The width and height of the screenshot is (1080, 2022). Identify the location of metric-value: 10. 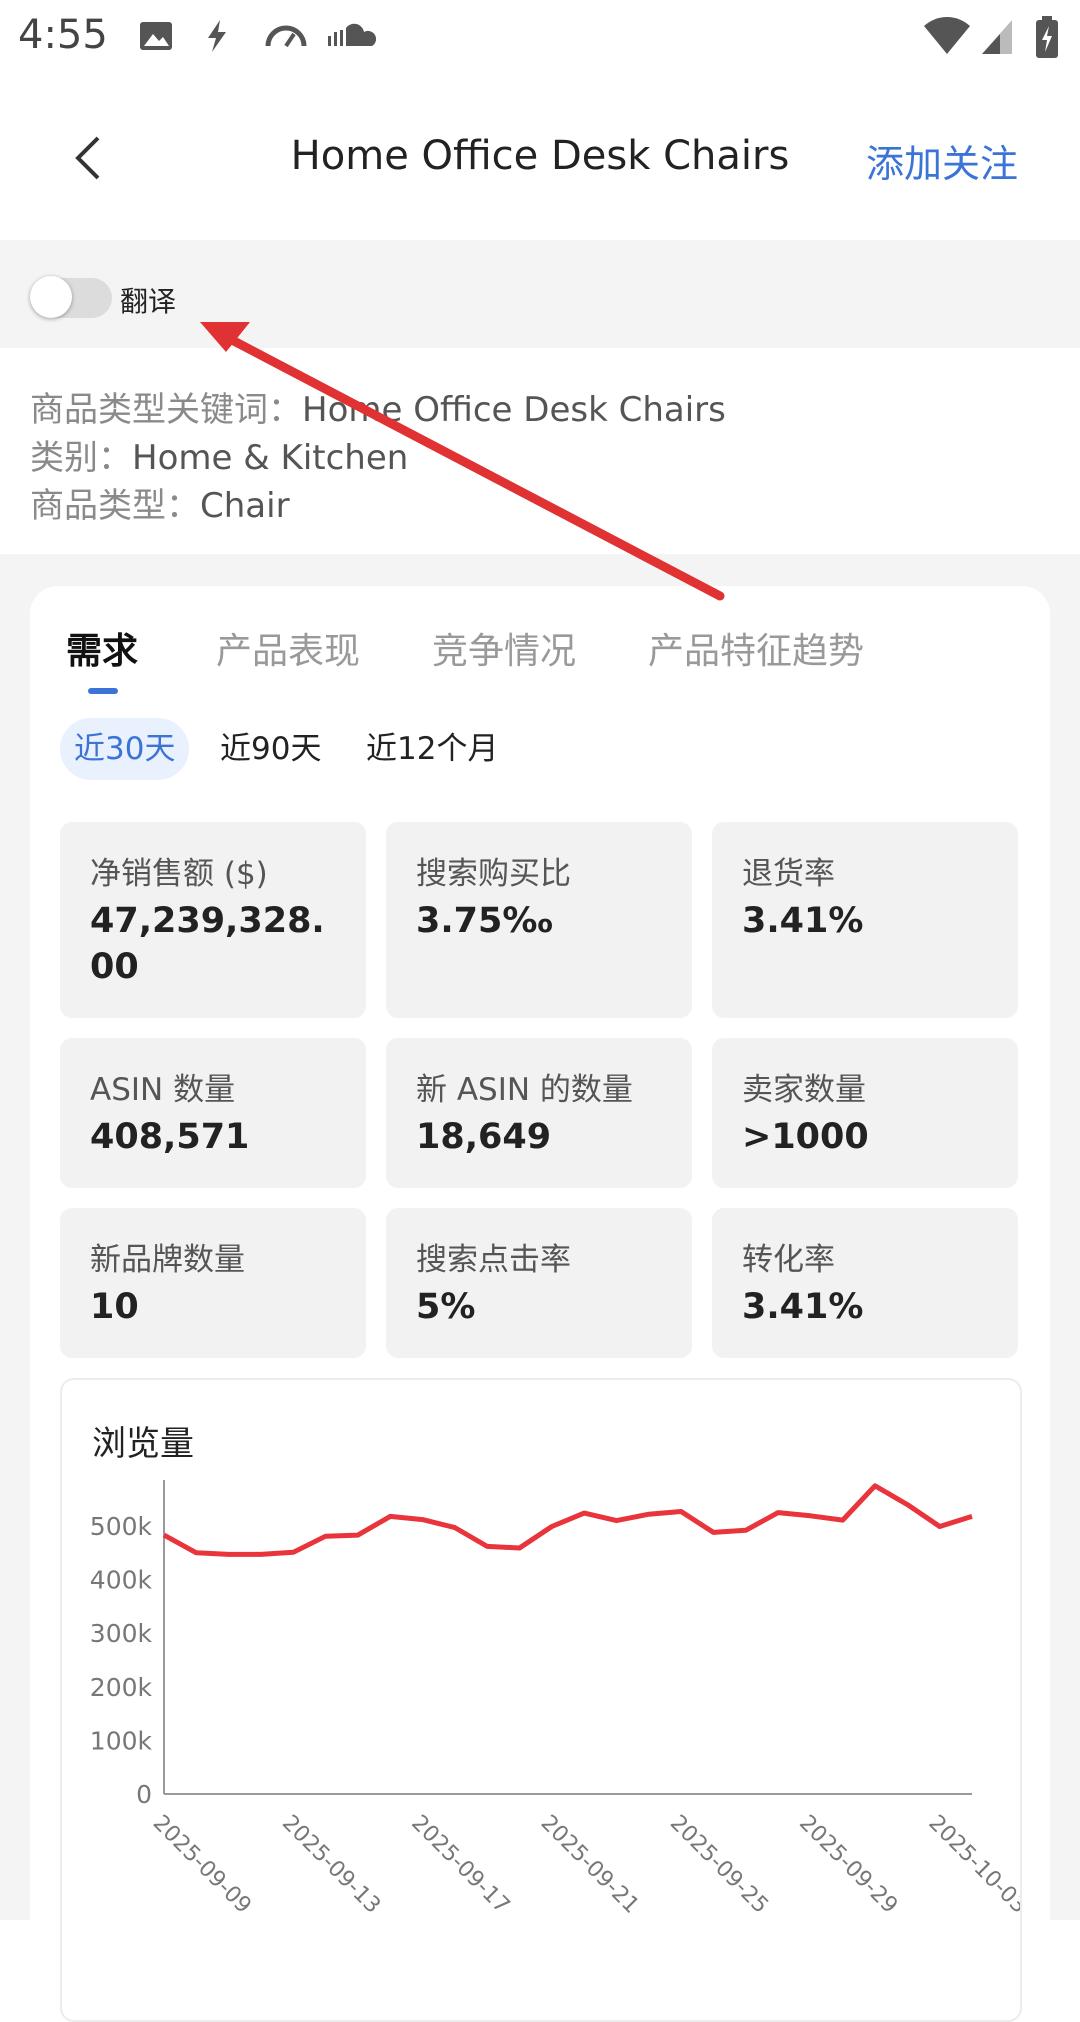
(114, 1307).